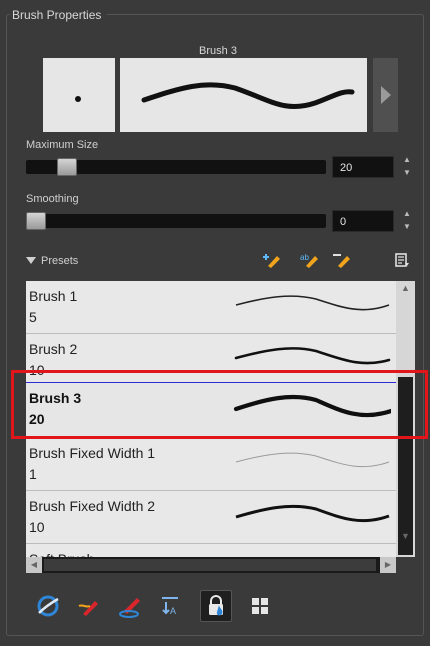 This screenshot has width=436, height=646. I want to click on preset-size: 10, so click(37, 527).